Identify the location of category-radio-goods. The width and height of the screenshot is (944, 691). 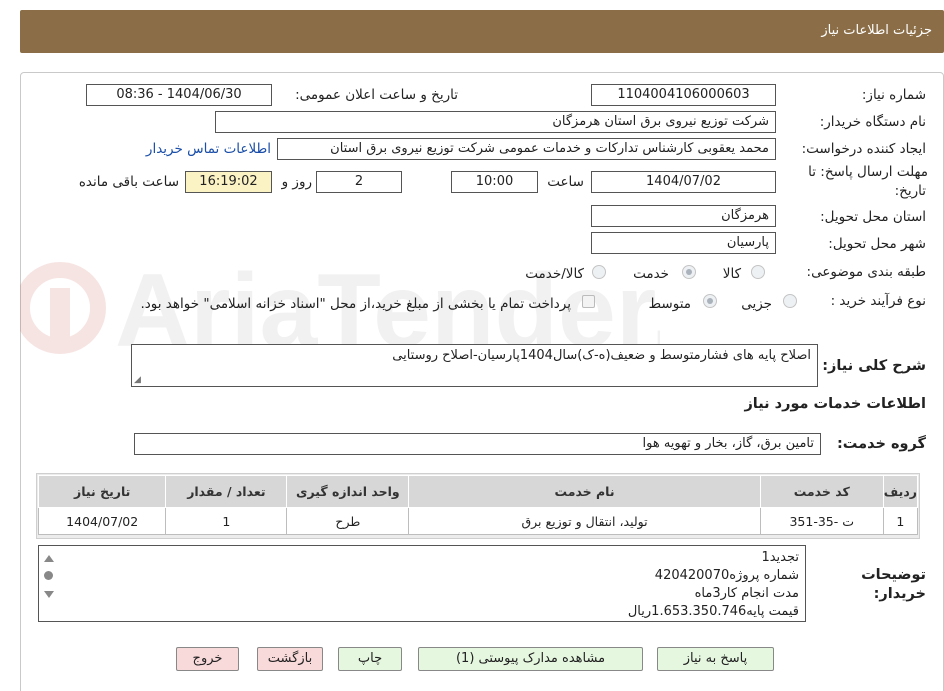
(758, 272).